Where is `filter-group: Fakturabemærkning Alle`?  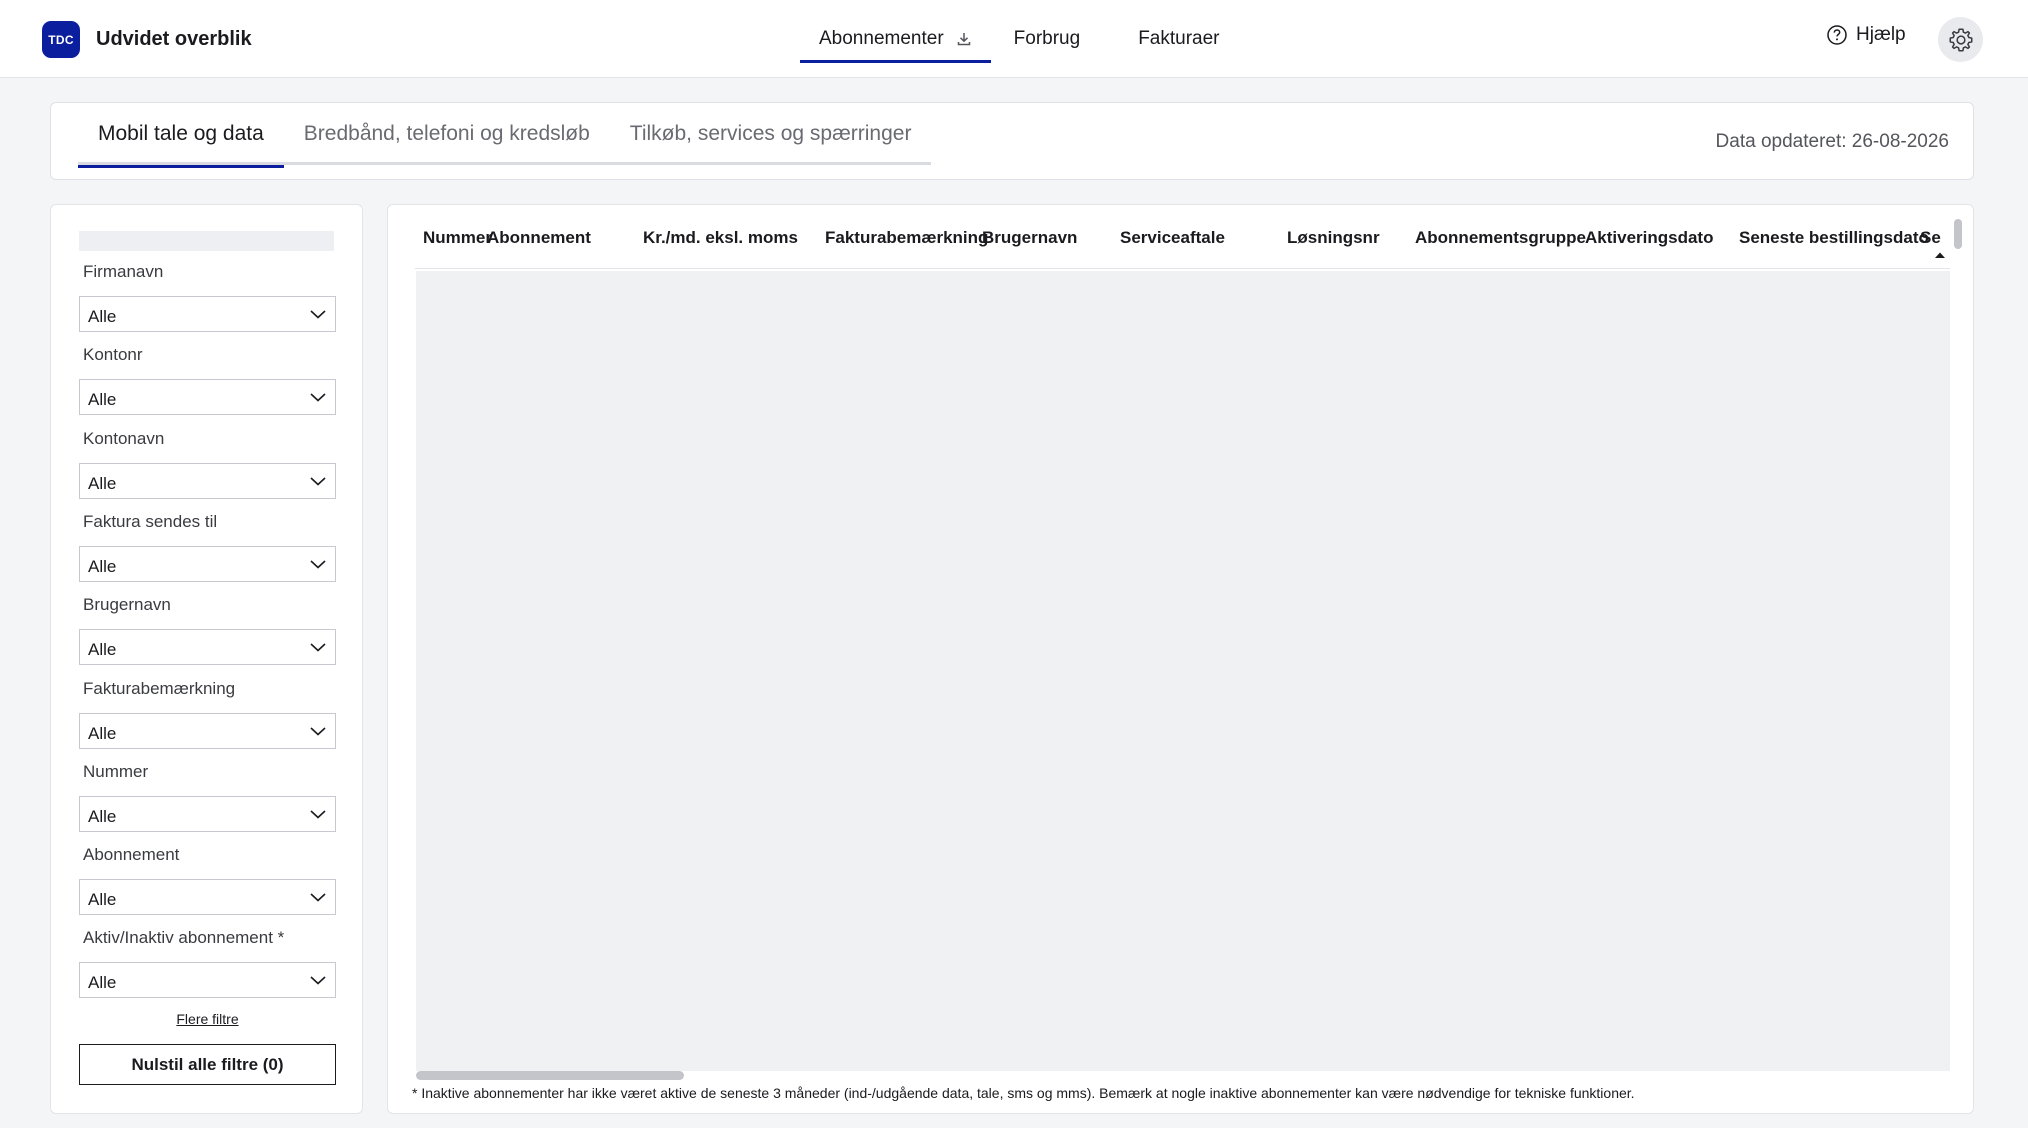 filter-group: Fakturabemærkning Alle is located at coordinates (207, 714).